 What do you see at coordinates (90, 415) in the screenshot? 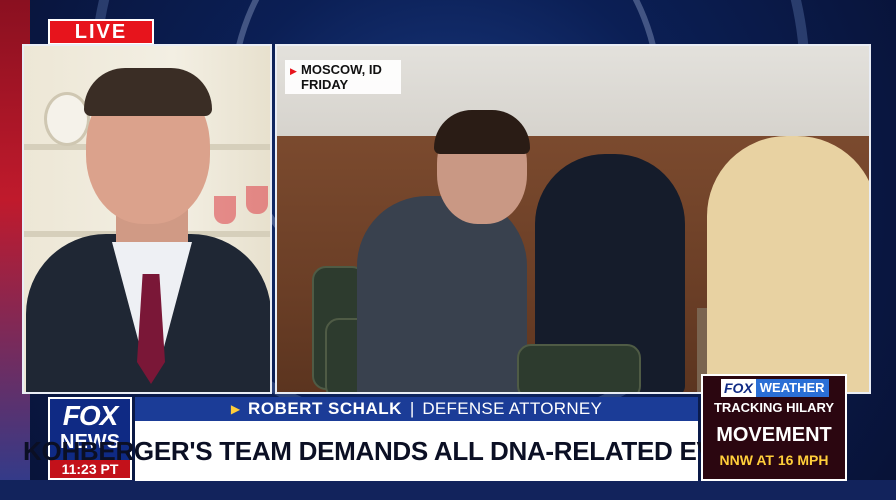
I see `logo-fox-word: FOX` at bounding box center [90, 415].